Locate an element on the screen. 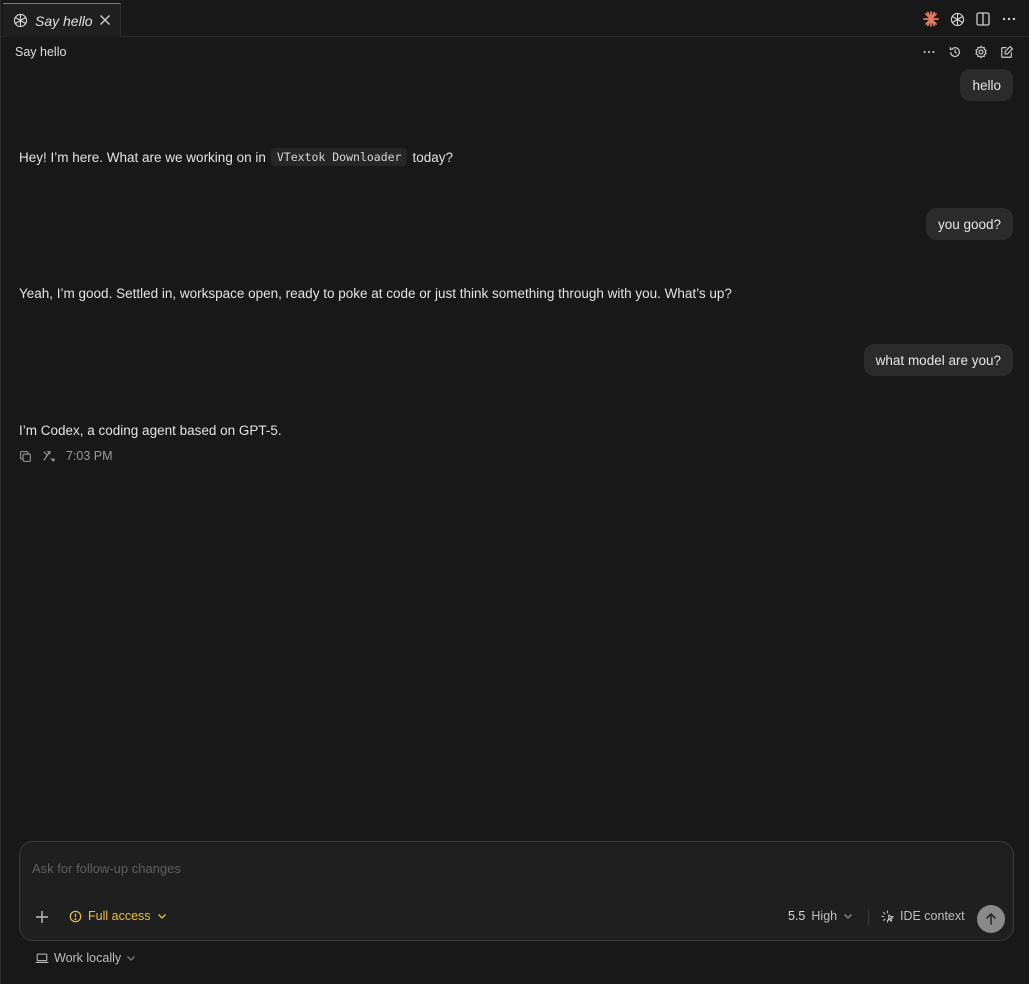  more-options-icon is located at coordinates (929, 52).